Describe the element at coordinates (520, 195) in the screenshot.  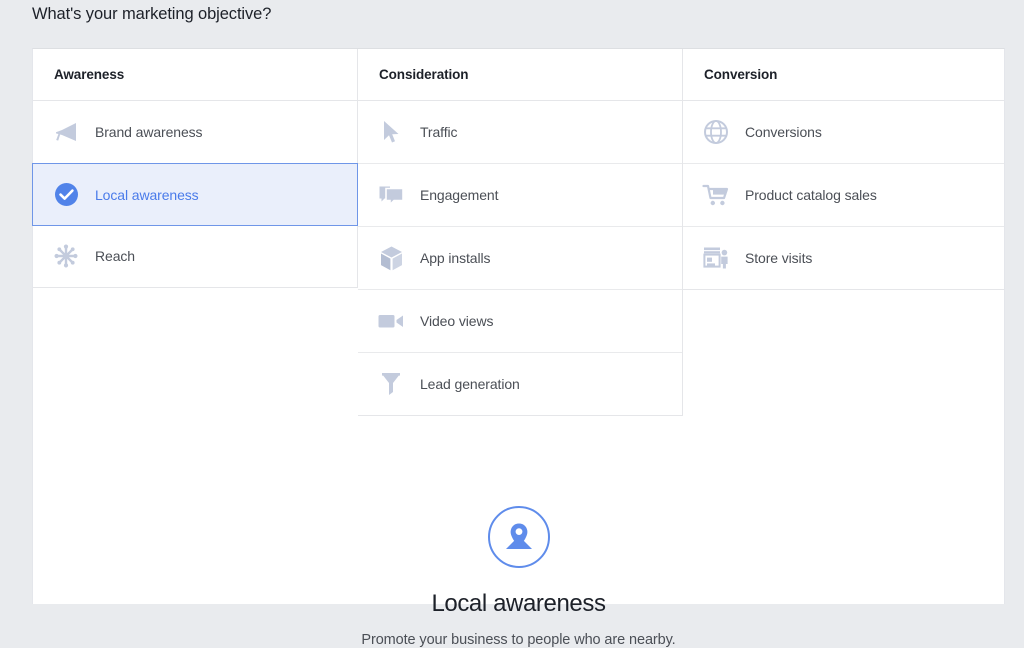
I see `objective-item-engagement: Engagement` at that location.